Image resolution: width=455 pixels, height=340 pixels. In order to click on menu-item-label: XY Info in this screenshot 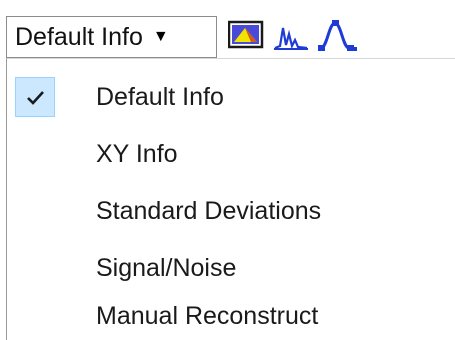, I will do `click(137, 153)`.